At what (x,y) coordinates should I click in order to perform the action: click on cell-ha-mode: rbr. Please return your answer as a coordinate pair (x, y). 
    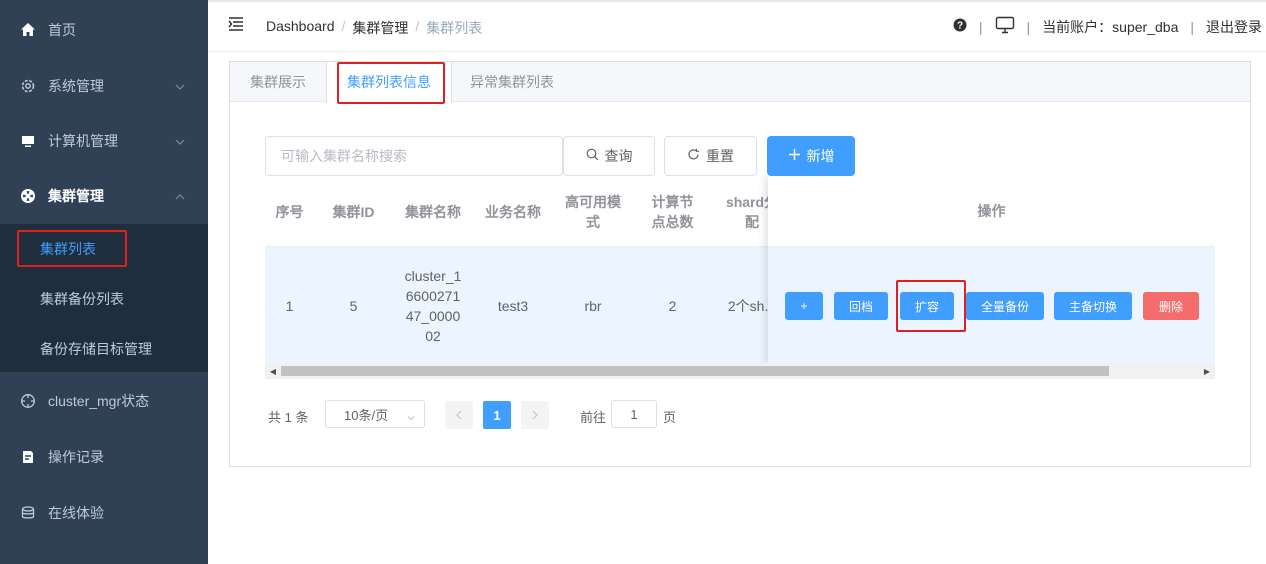
    Looking at the image, I should click on (593, 305).